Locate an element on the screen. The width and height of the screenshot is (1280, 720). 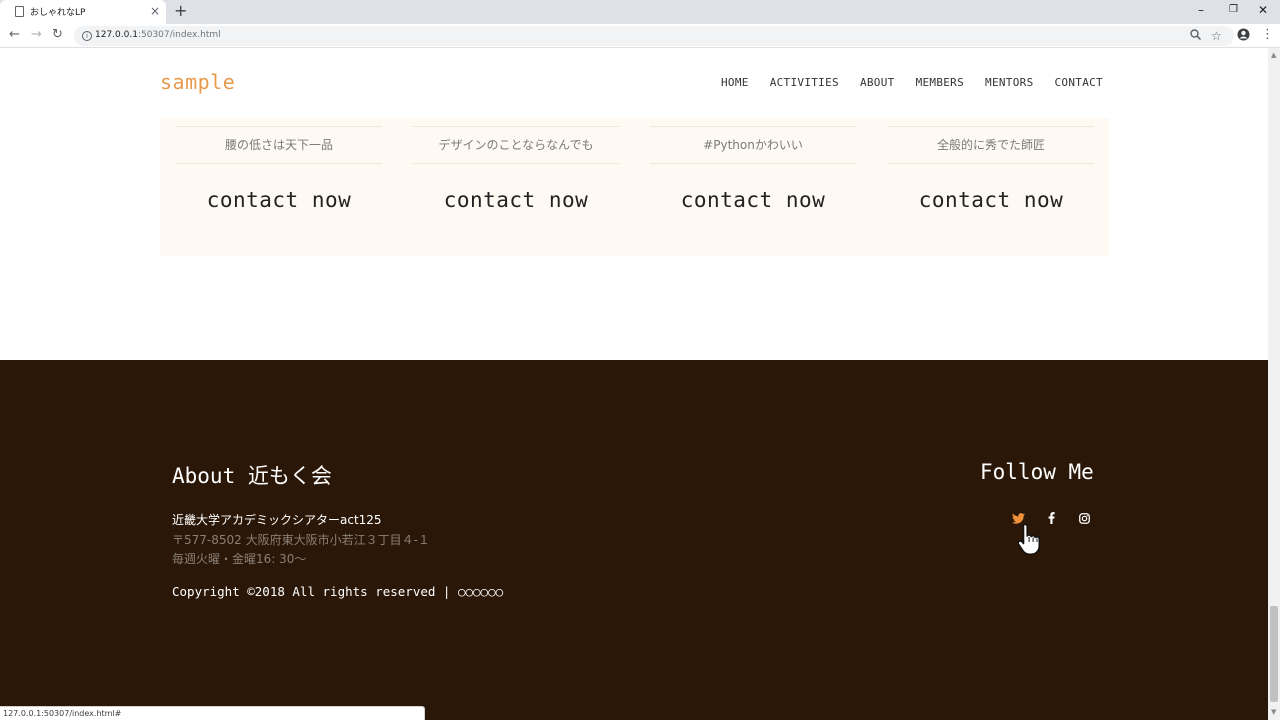
info-icon: i is located at coordinates (87, 36).